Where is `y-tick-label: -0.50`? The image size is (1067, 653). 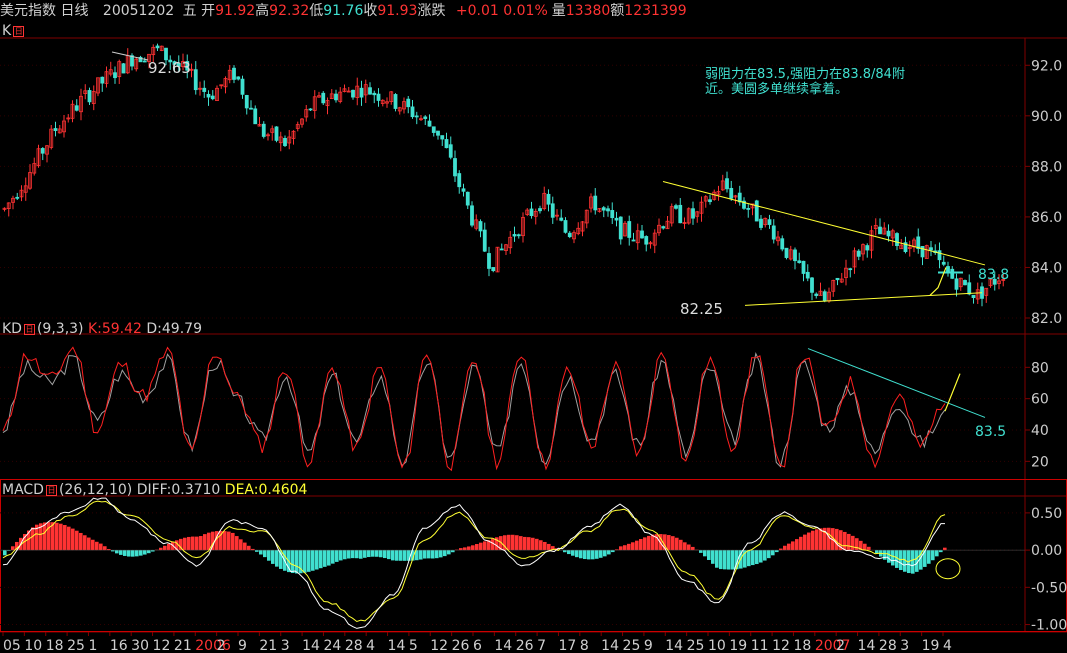
y-tick-label: -0.50 is located at coordinates (1049, 588).